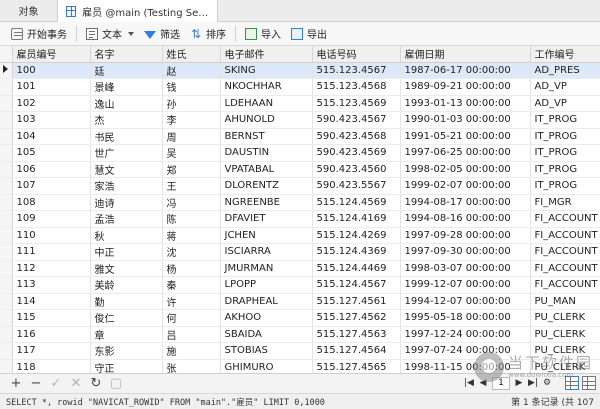 The image size is (600, 409). What do you see at coordinates (126, 318) in the screenshot?
I see `table-cell: 俊仁` at bounding box center [126, 318].